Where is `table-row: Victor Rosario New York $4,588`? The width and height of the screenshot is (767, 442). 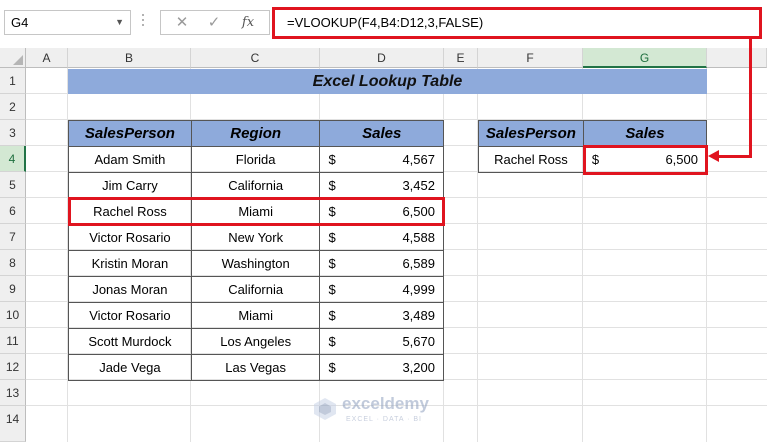 table-row: Victor Rosario New York $4,588 is located at coordinates (256, 237).